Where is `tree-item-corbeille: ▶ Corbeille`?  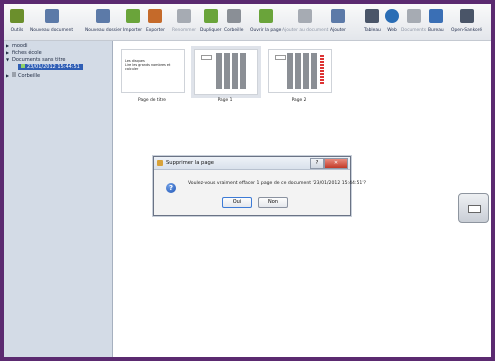
tree-item-corbeille: ▶ Corbeille is located at coordinates (23, 75).